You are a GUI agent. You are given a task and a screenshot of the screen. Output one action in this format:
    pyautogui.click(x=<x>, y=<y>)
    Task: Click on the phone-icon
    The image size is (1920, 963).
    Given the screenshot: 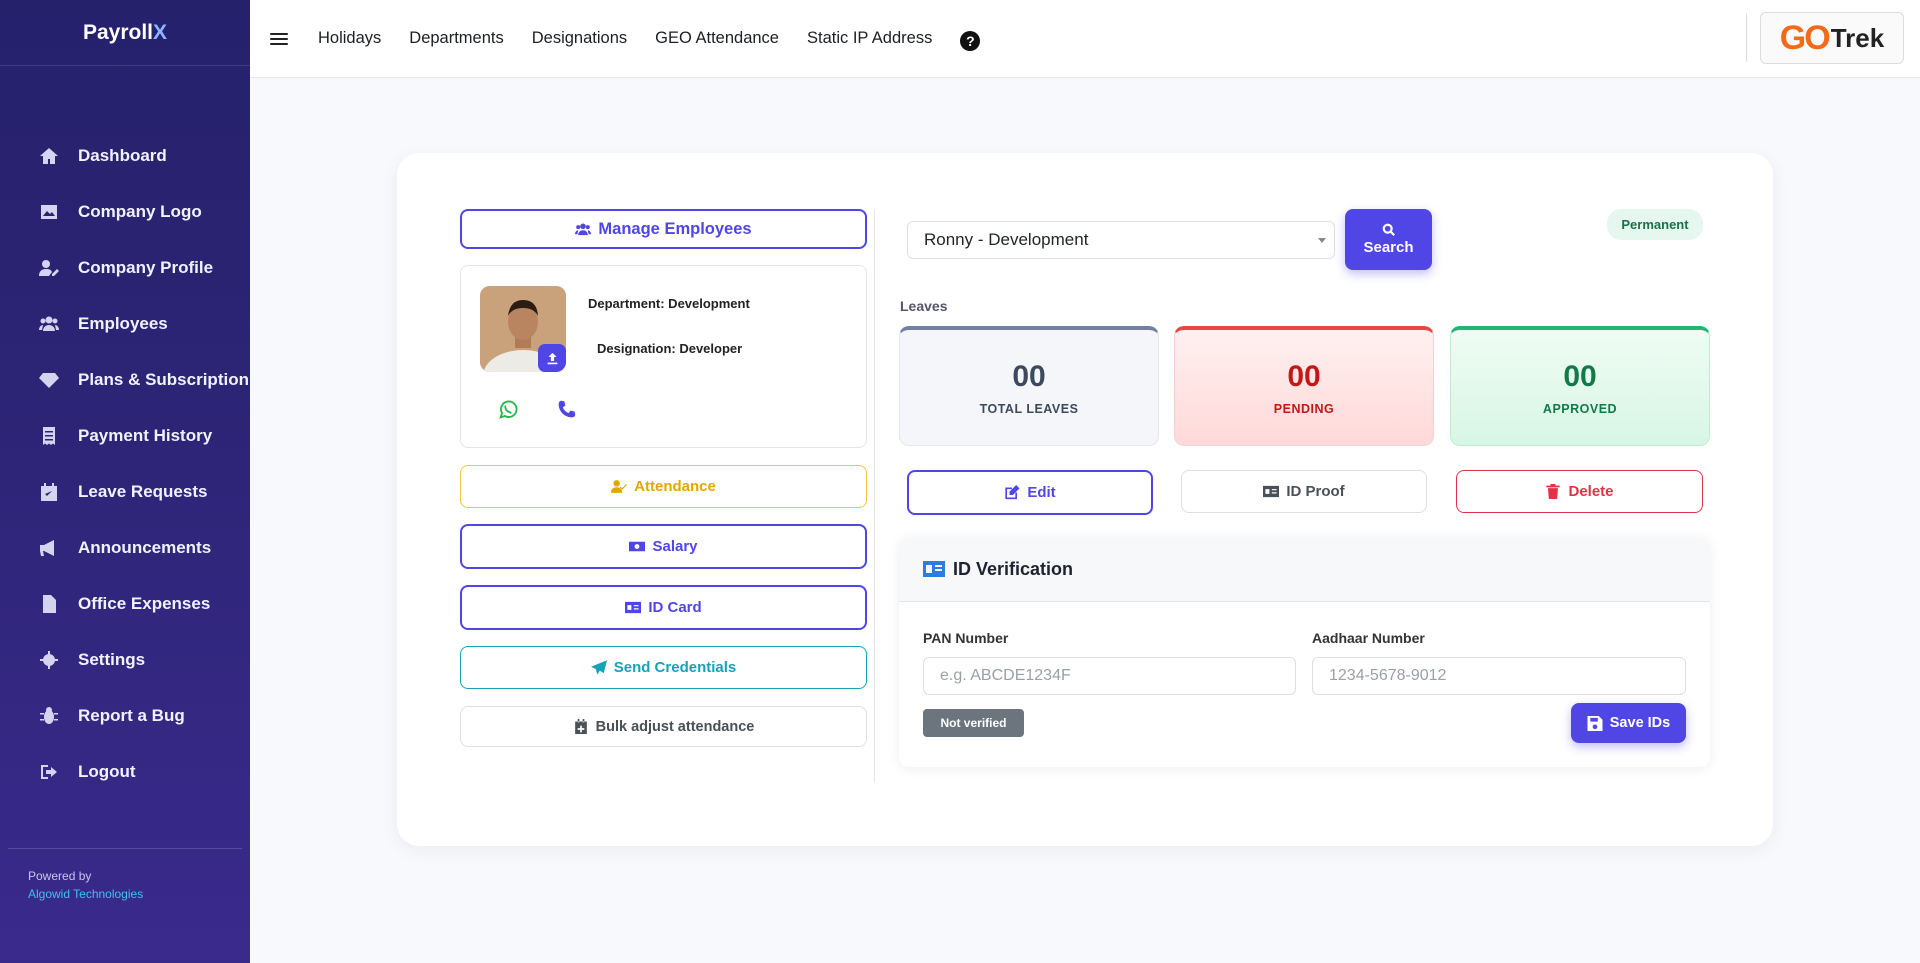 What is the action you would take?
    pyautogui.click(x=568, y=410)
    